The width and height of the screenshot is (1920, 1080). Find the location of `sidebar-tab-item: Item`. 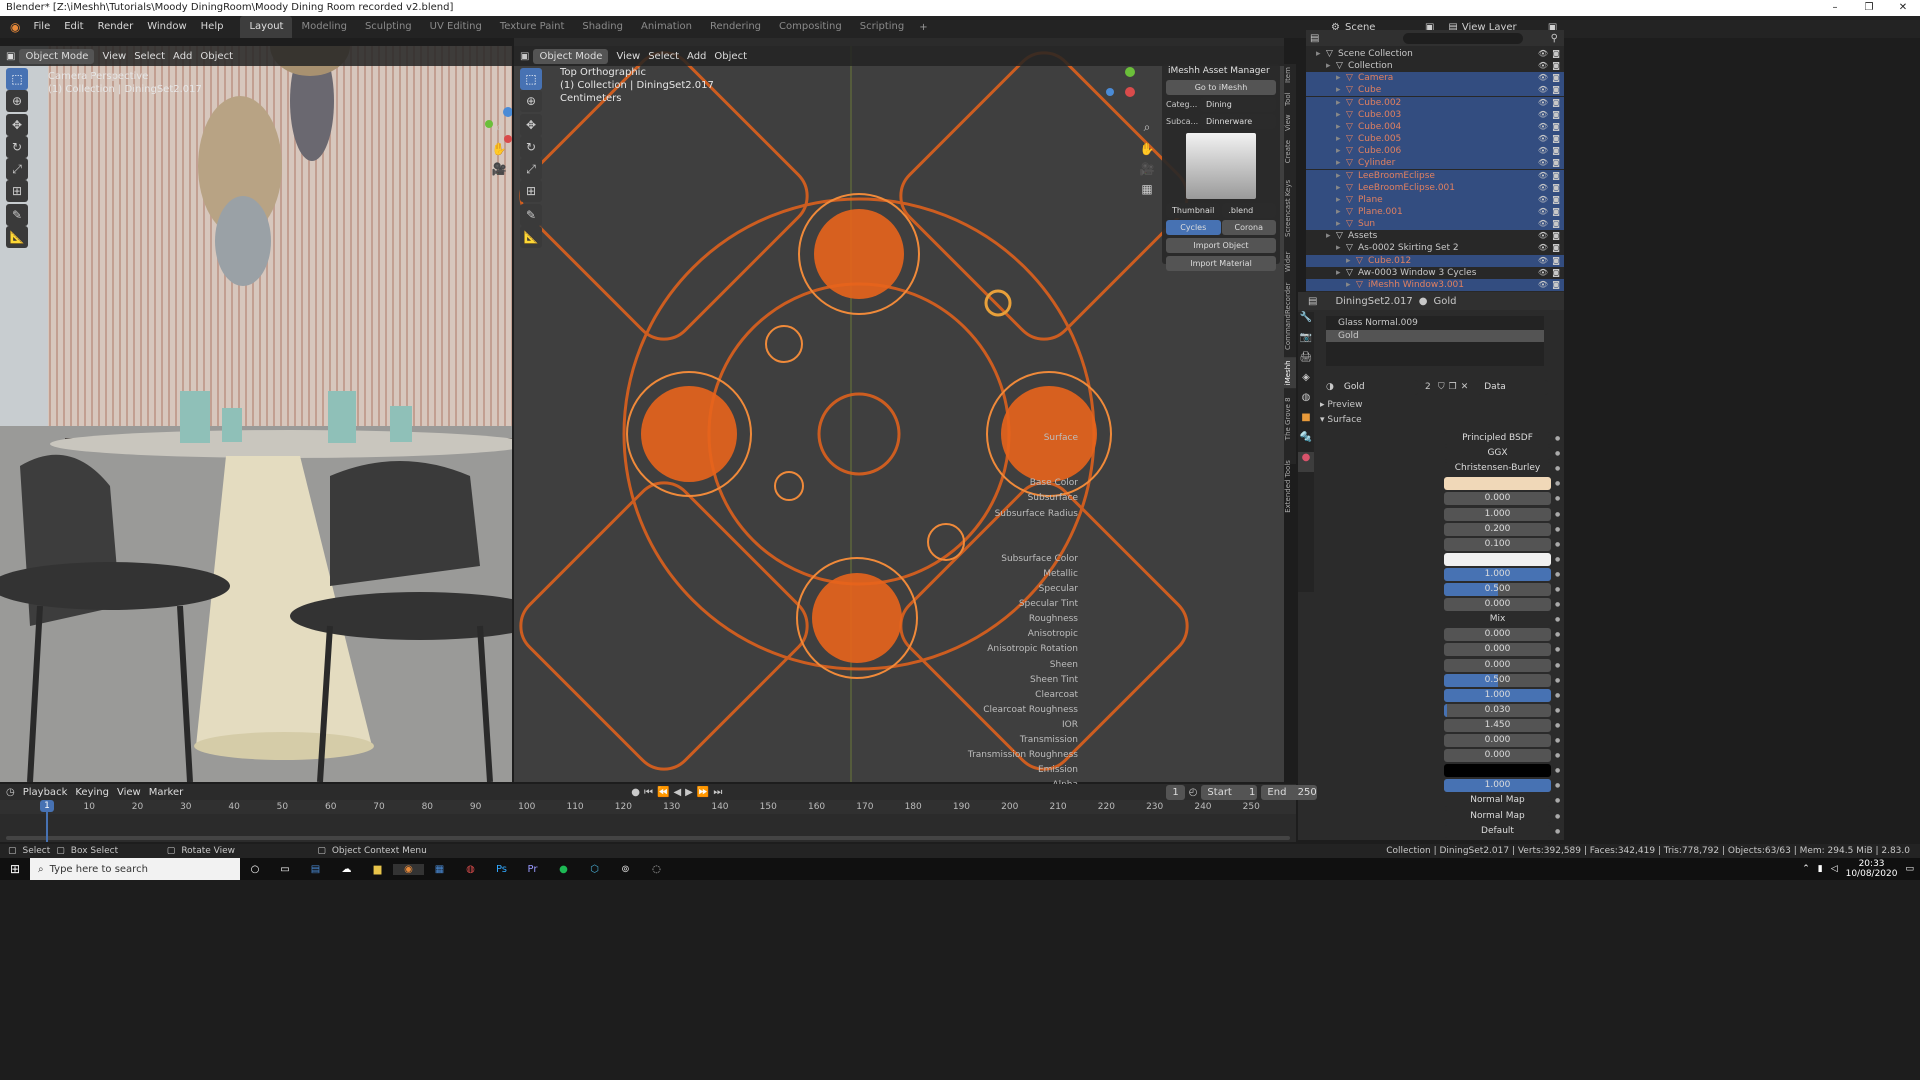

sidebar-tab-item: Item is located at coordinates (1290, 75).